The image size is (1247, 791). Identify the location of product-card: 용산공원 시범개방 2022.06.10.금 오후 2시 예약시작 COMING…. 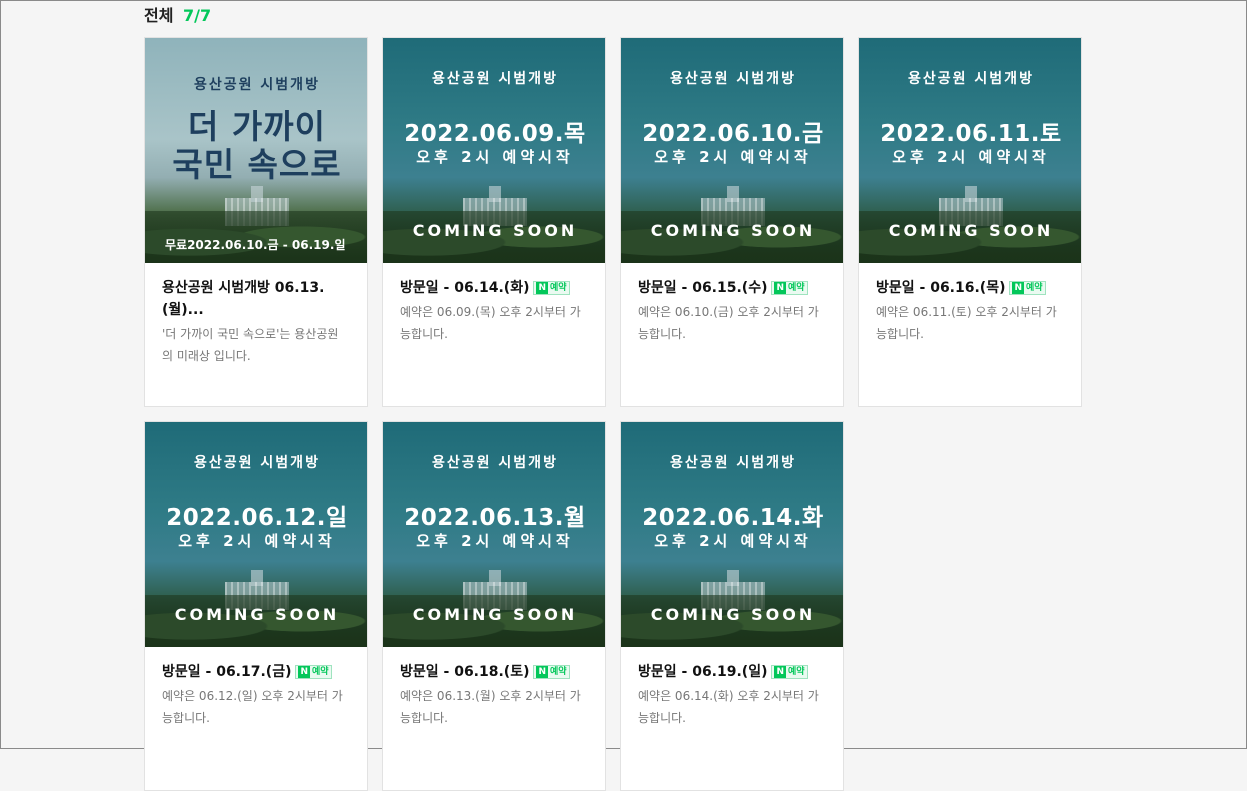
(732, 222).